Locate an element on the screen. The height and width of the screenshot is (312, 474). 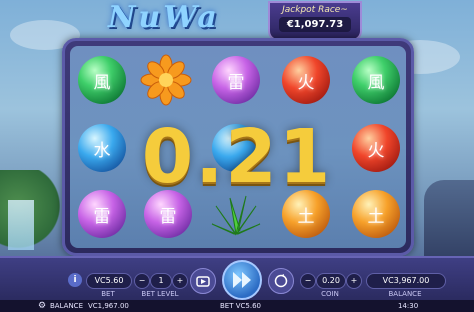
info-button: i is located at coordinates (75, 280).